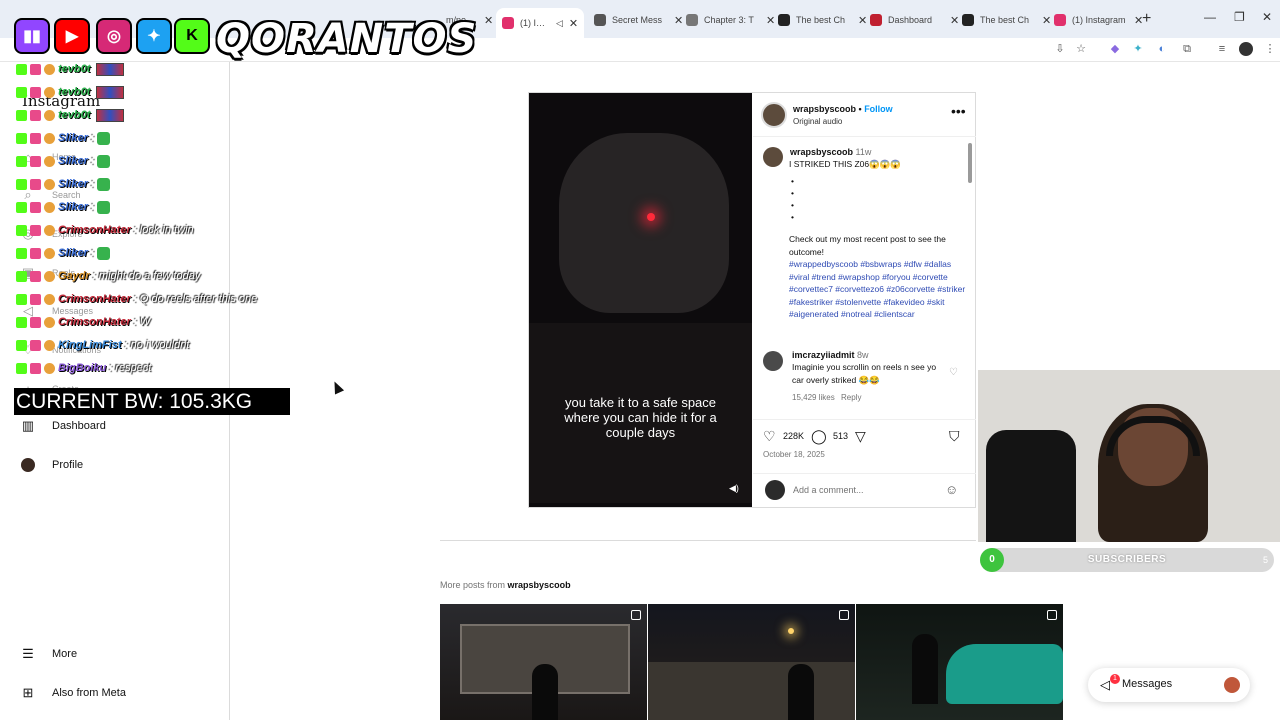 This screenshot has height=720, width=1280. Describe the element at coordinates (791, 631) in the screenshot. I see `thumbnail-light` at that location.